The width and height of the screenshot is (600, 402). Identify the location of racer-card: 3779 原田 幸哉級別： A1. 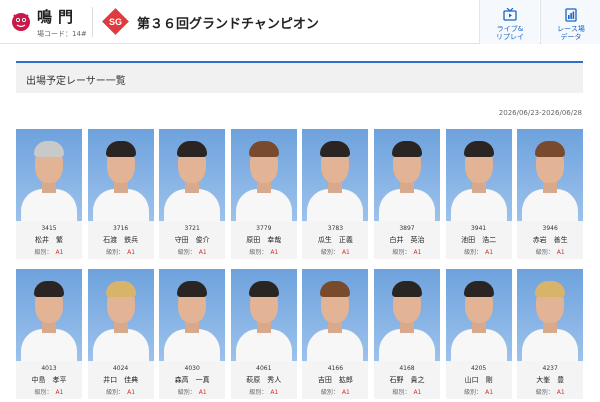
(263, 194).